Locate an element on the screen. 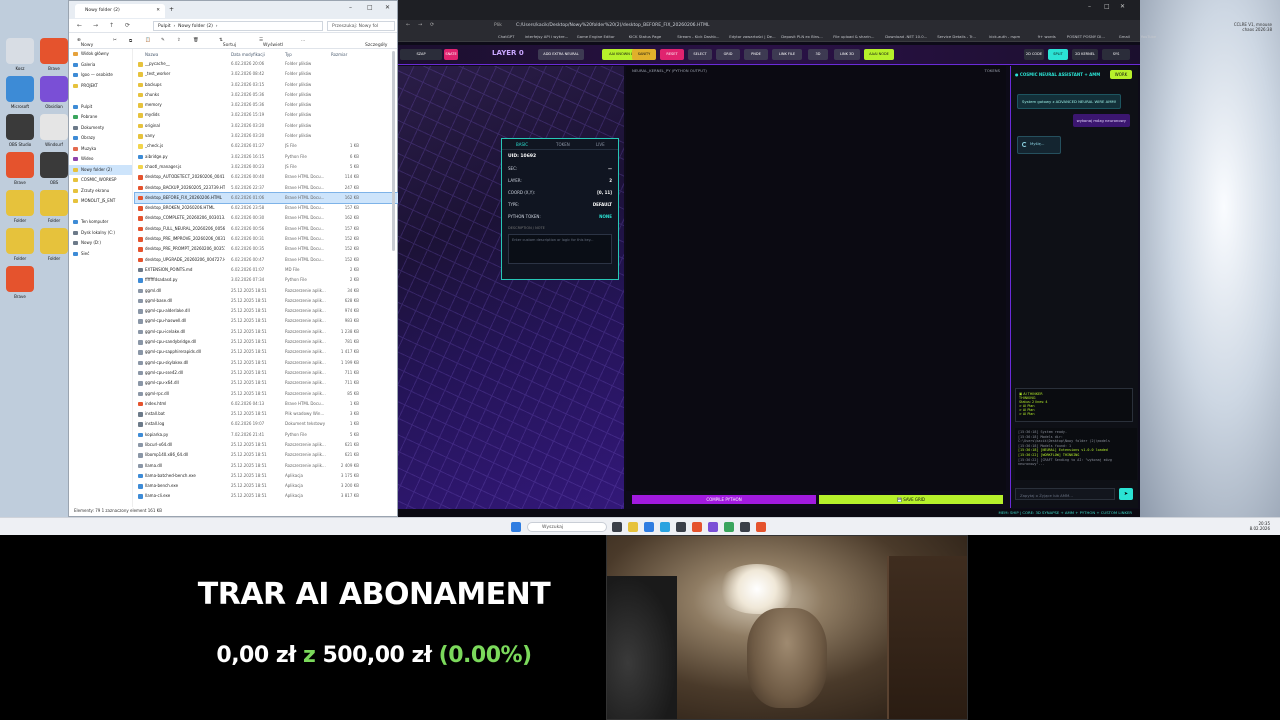 This screenshot has height=720, width=1280. cut-icon: ✂ is located at coordinates (115, 40).